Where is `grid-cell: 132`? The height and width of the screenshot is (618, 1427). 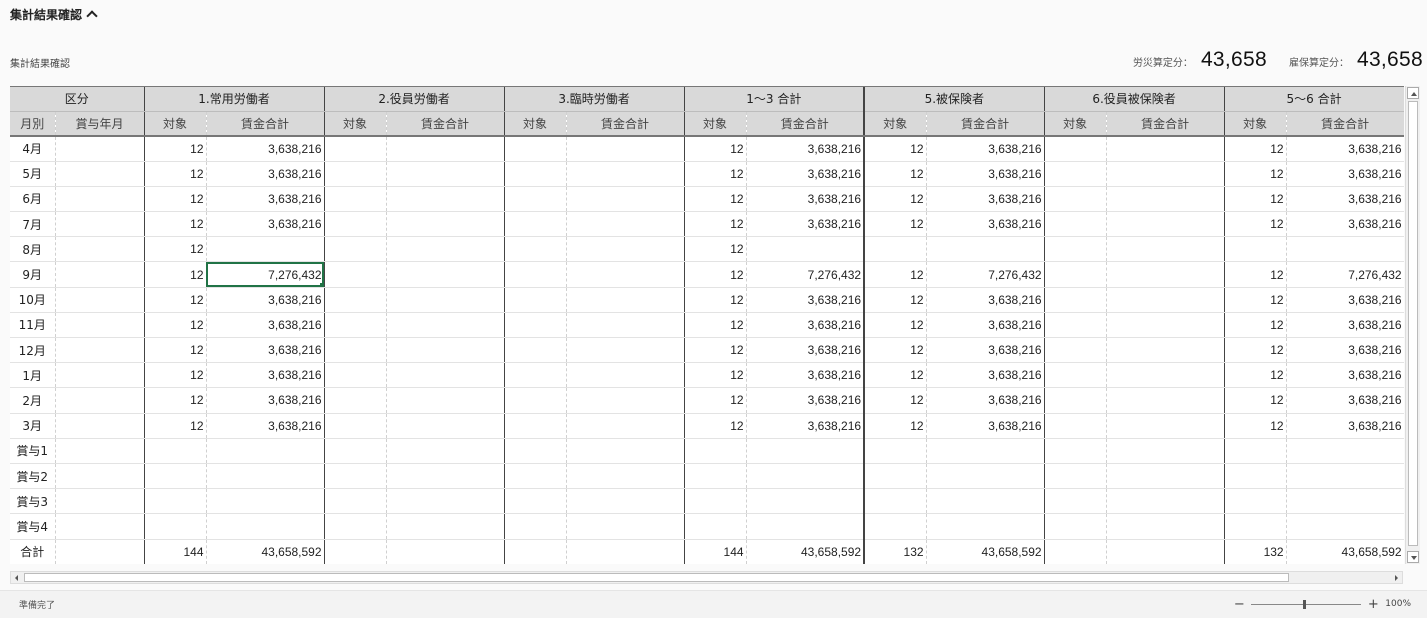
grid-cell: 132 is located at coordinates (1255, 551).